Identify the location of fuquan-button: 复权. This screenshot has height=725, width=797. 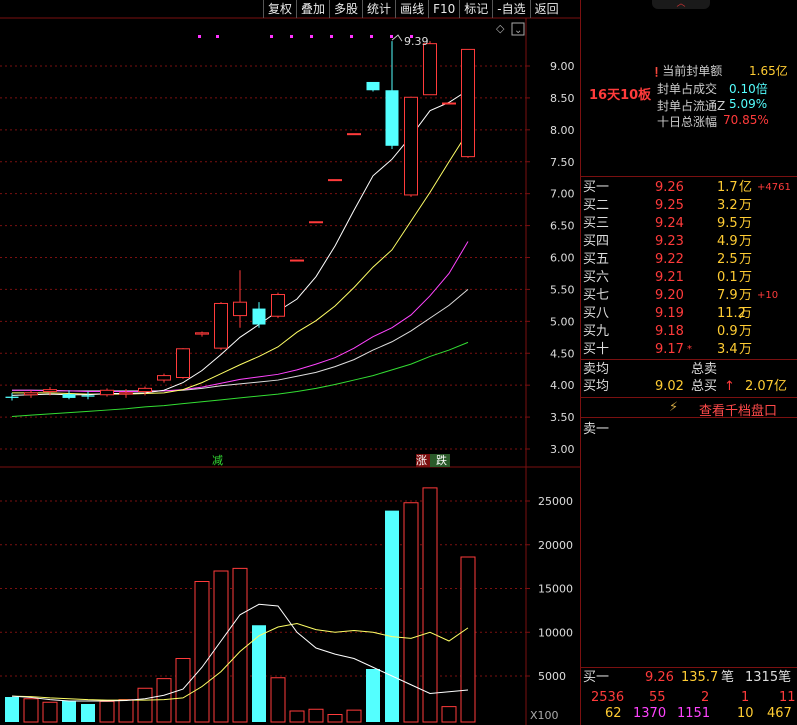
(279, 9).